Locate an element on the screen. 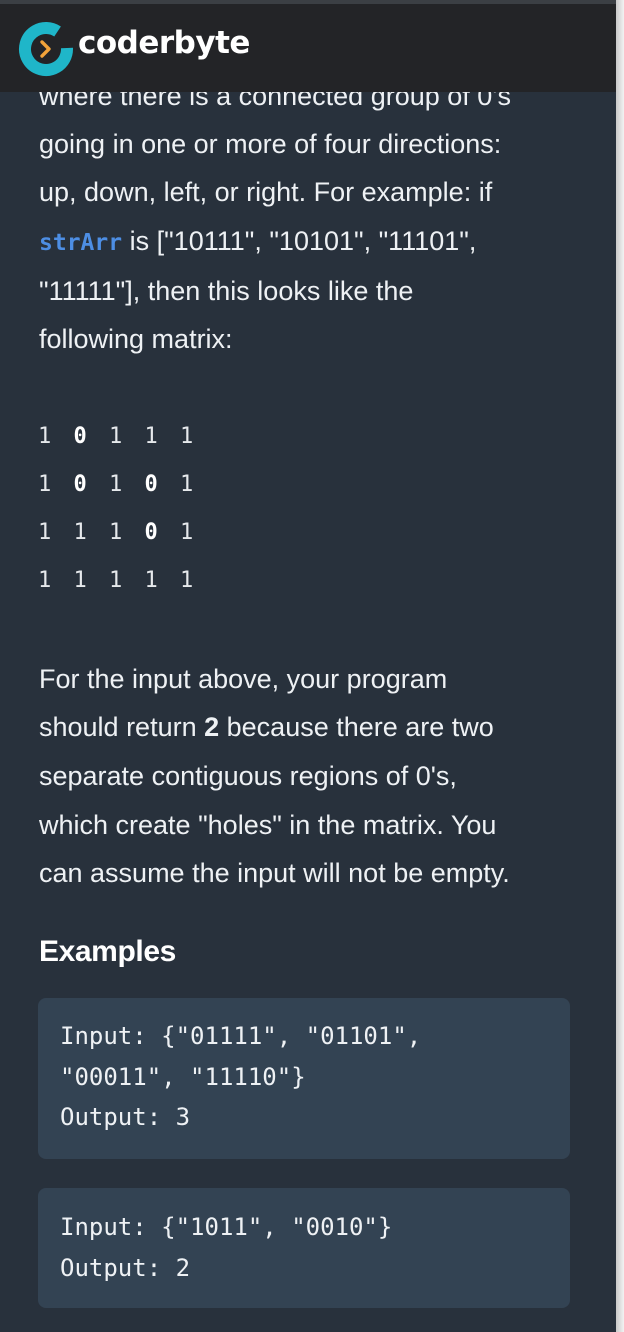 The image size is (624, 1332). strarr-code: strArr is located at coordinates (81, 243).